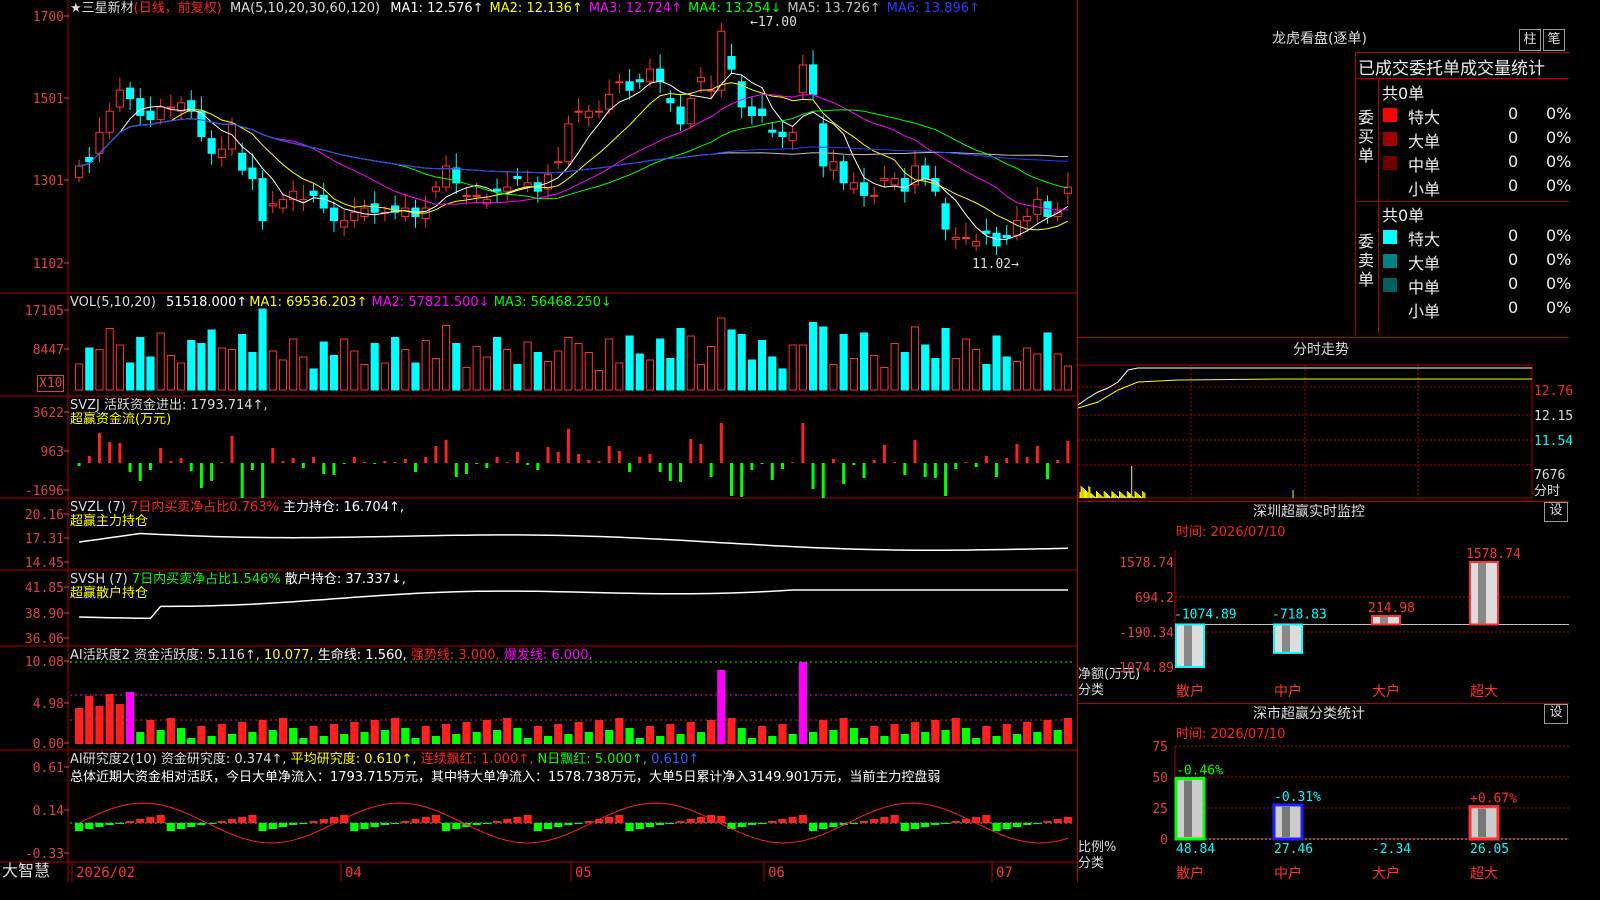 The width and height of the screenshot is (1600, 900). Describe the element at coordinates (1403, 215) in the screenshot. I see `sell-total: 共0单` at that location.